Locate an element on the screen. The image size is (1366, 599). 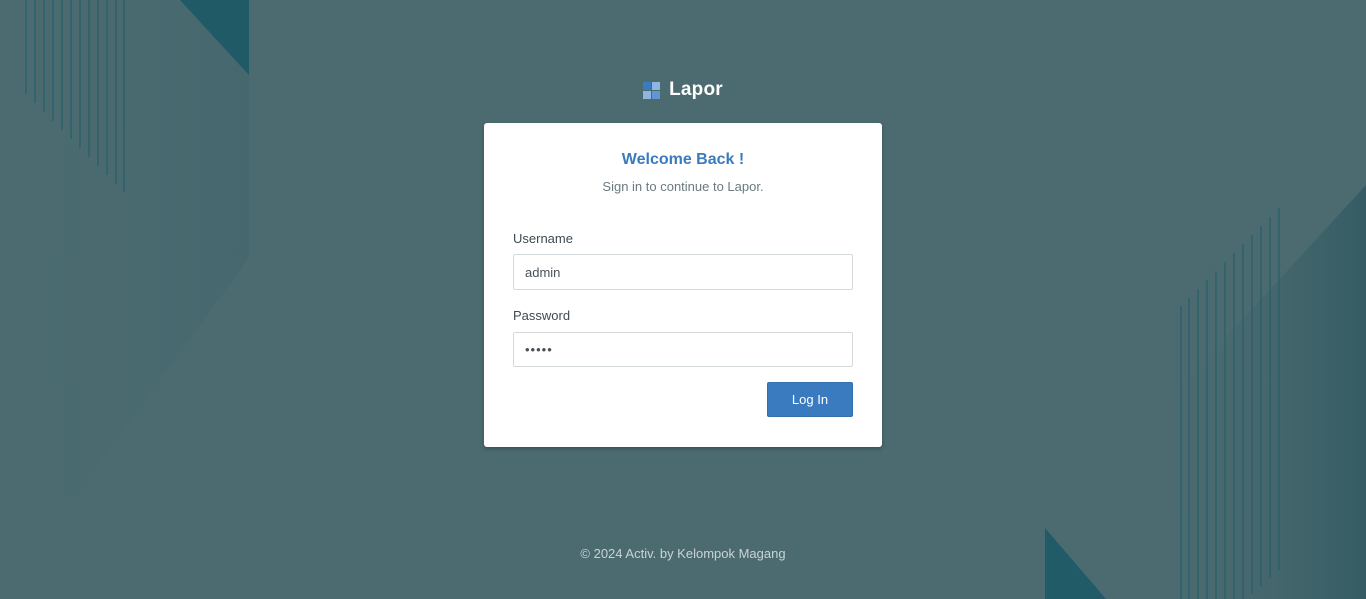
brand-header: Lapor is located at coordinates (683, 91).